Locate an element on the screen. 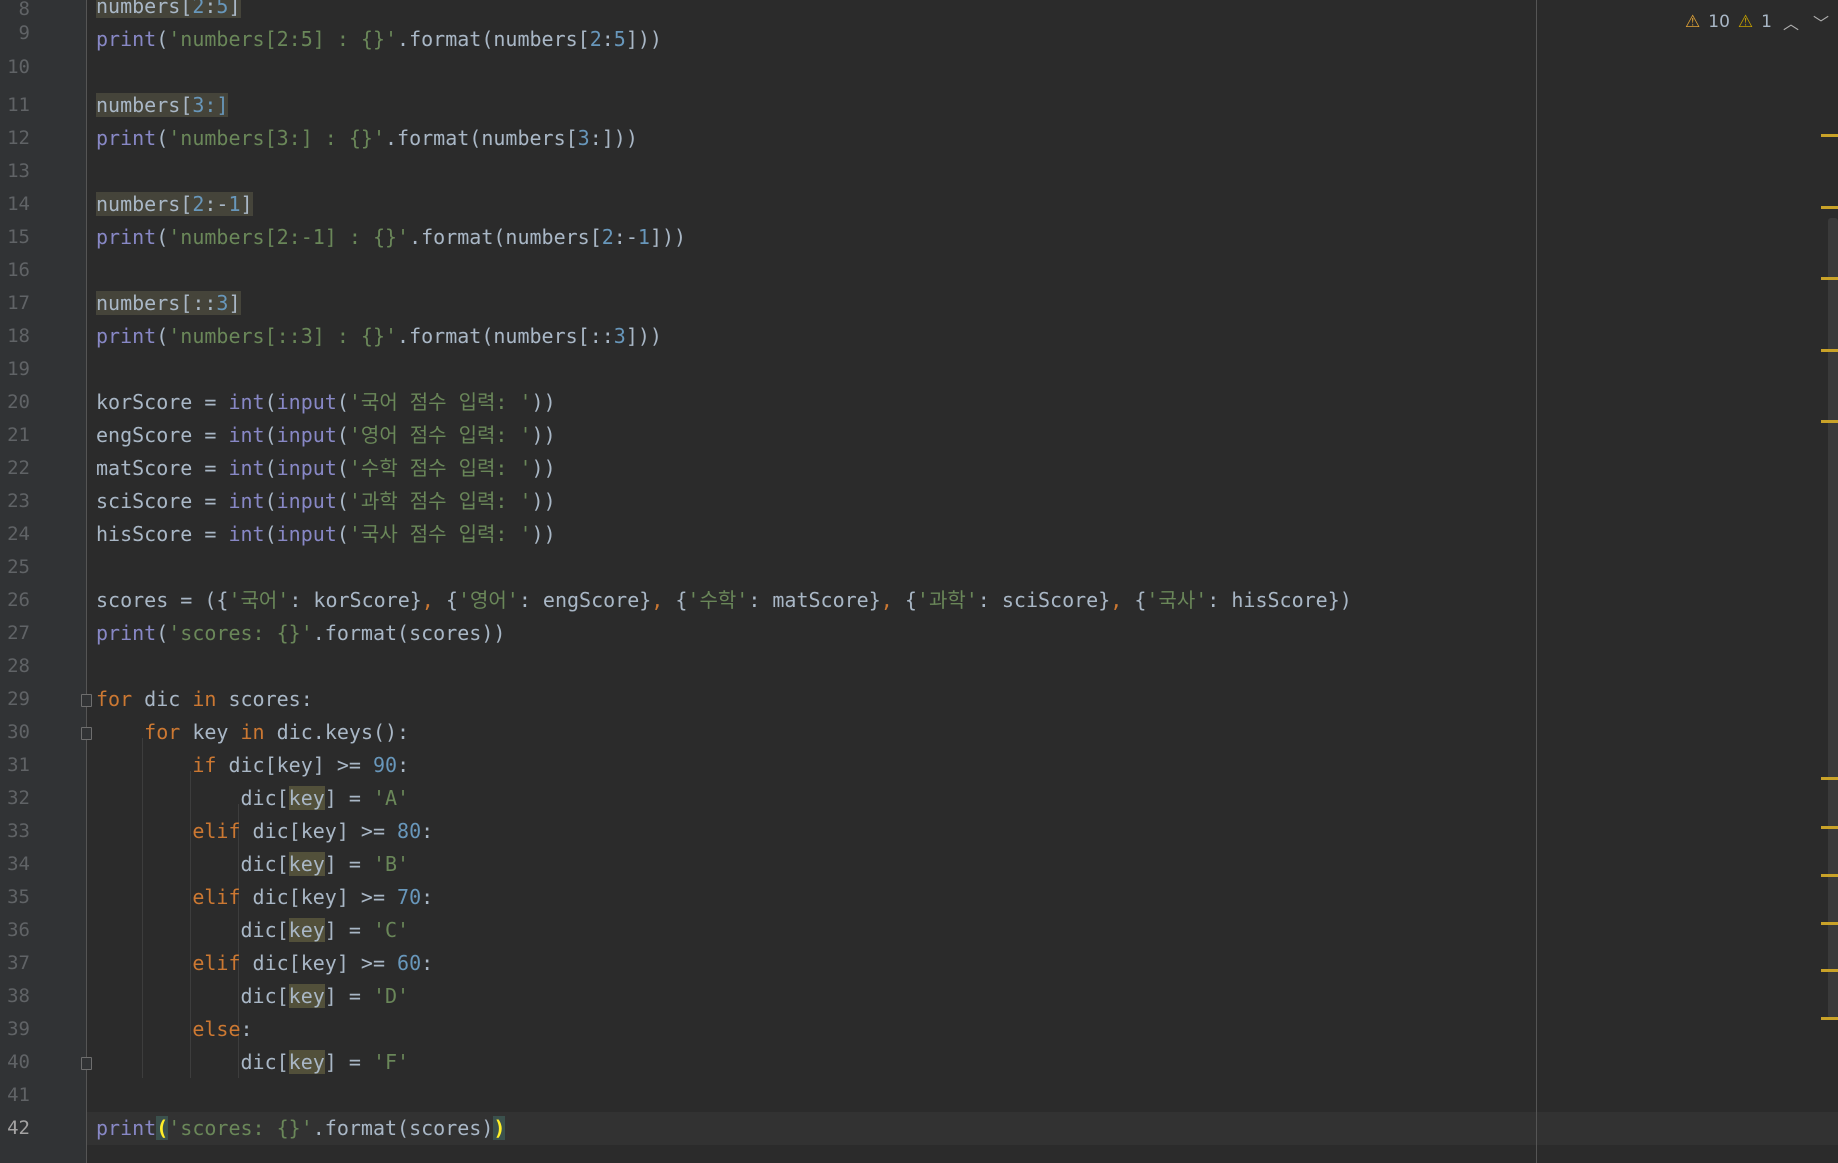 This screenshot has width=1838, height=1163. line-number: 31 is located at coordinates (18, 765).